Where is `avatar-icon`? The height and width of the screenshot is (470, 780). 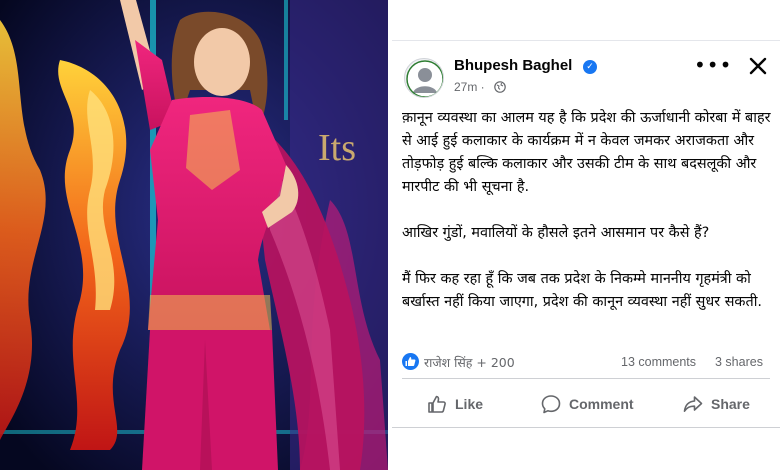 avatar-icon is located at coordinates (424, 78).